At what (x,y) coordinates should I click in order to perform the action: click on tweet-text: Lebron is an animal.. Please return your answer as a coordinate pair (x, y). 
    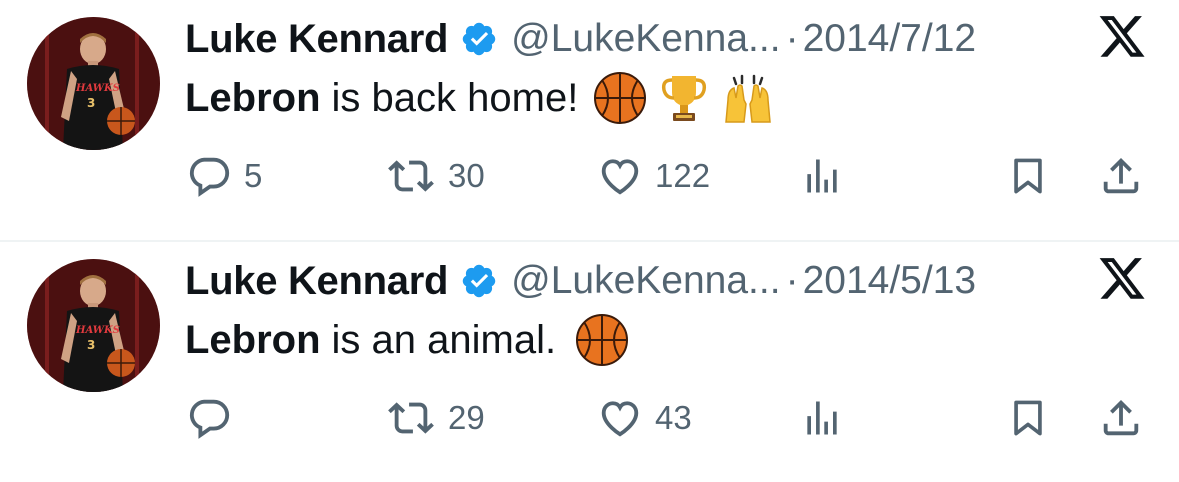
    Looking at the image, I should click on (407, 340).